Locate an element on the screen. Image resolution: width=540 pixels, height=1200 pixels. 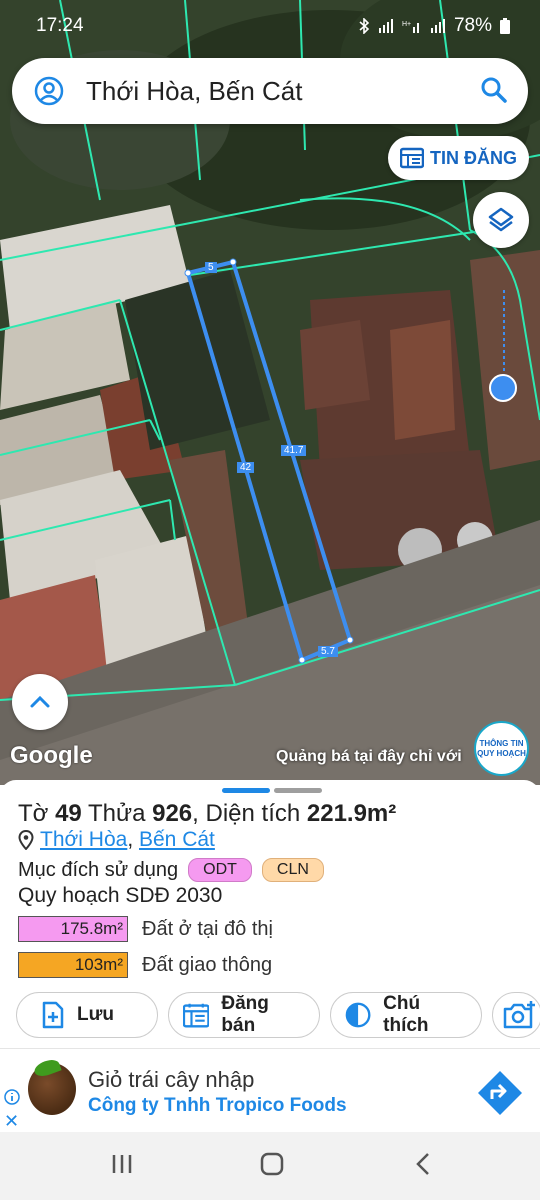
account-icon is located at coordinates (49, 91).